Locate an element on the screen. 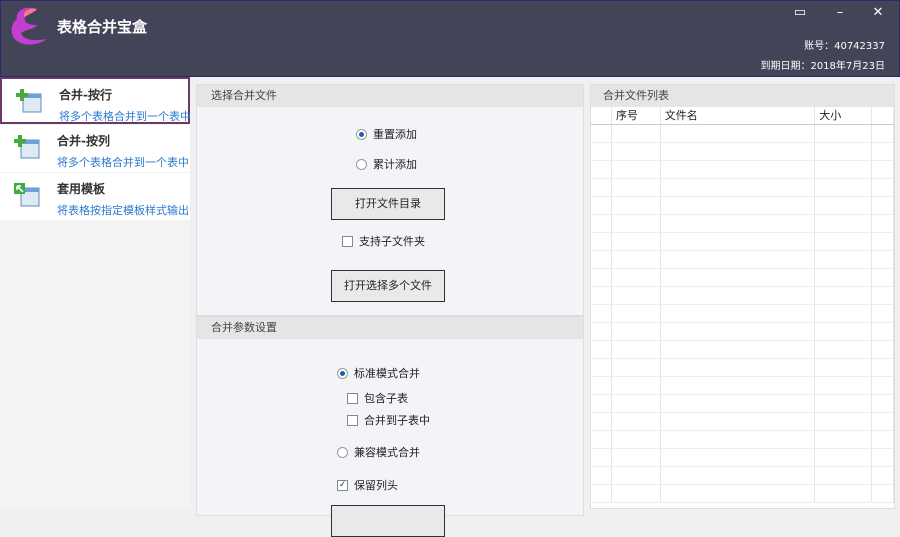 The width and height of the screenshot is (900, 537). checkbox-label: 包含子表 is located at coordinates (386, 398).